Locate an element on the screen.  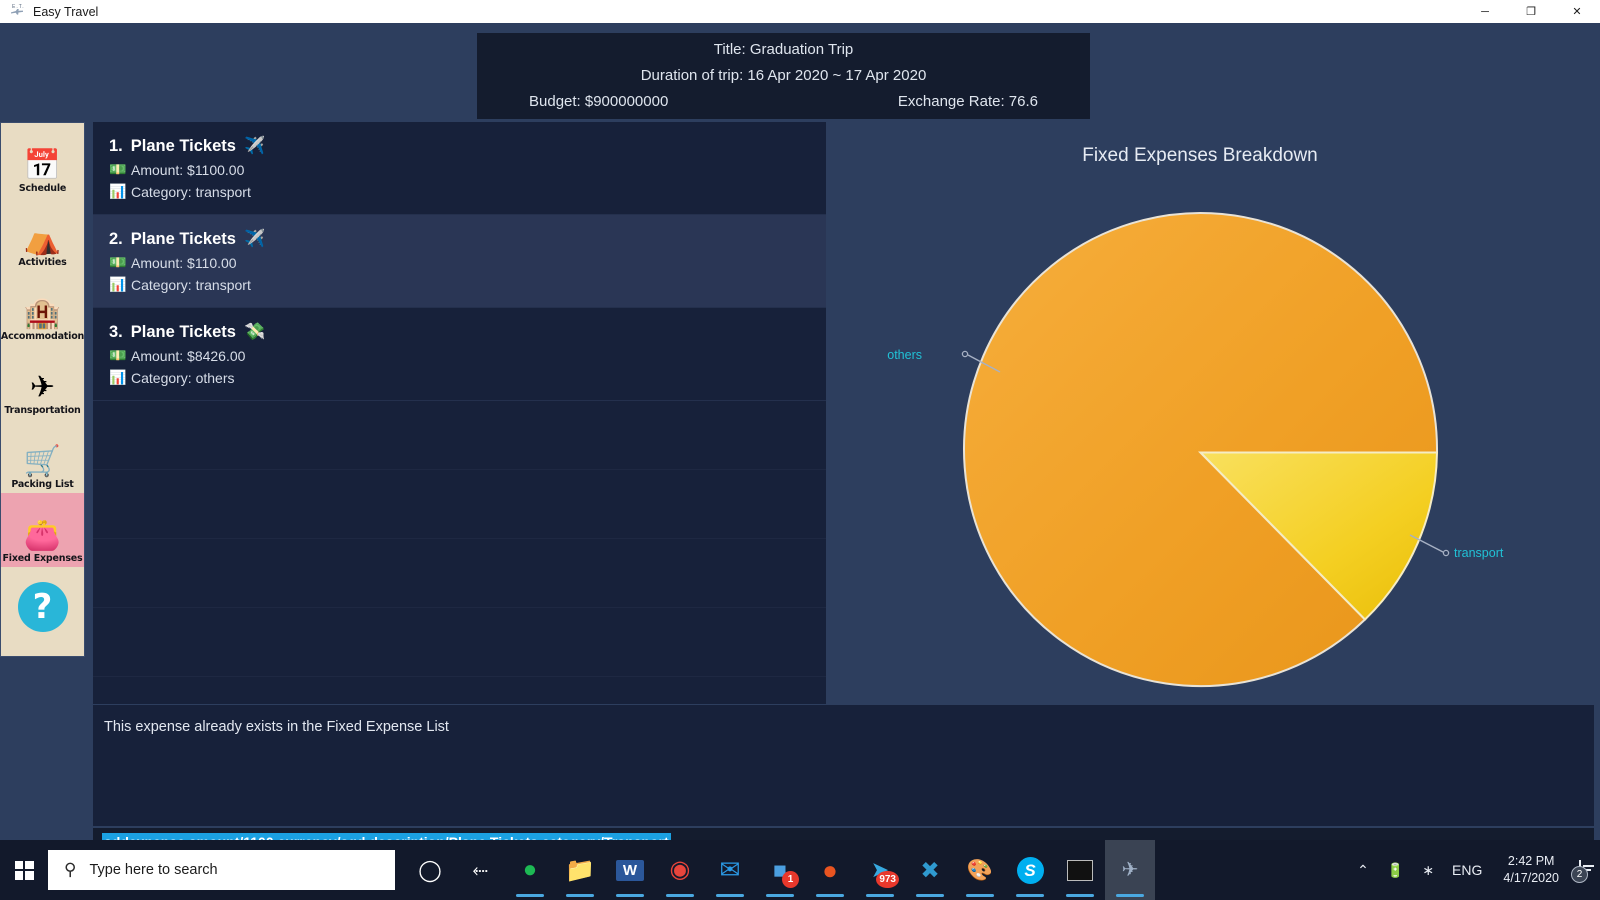
search-icon: ⚲ is located at coordinates (70, 869).